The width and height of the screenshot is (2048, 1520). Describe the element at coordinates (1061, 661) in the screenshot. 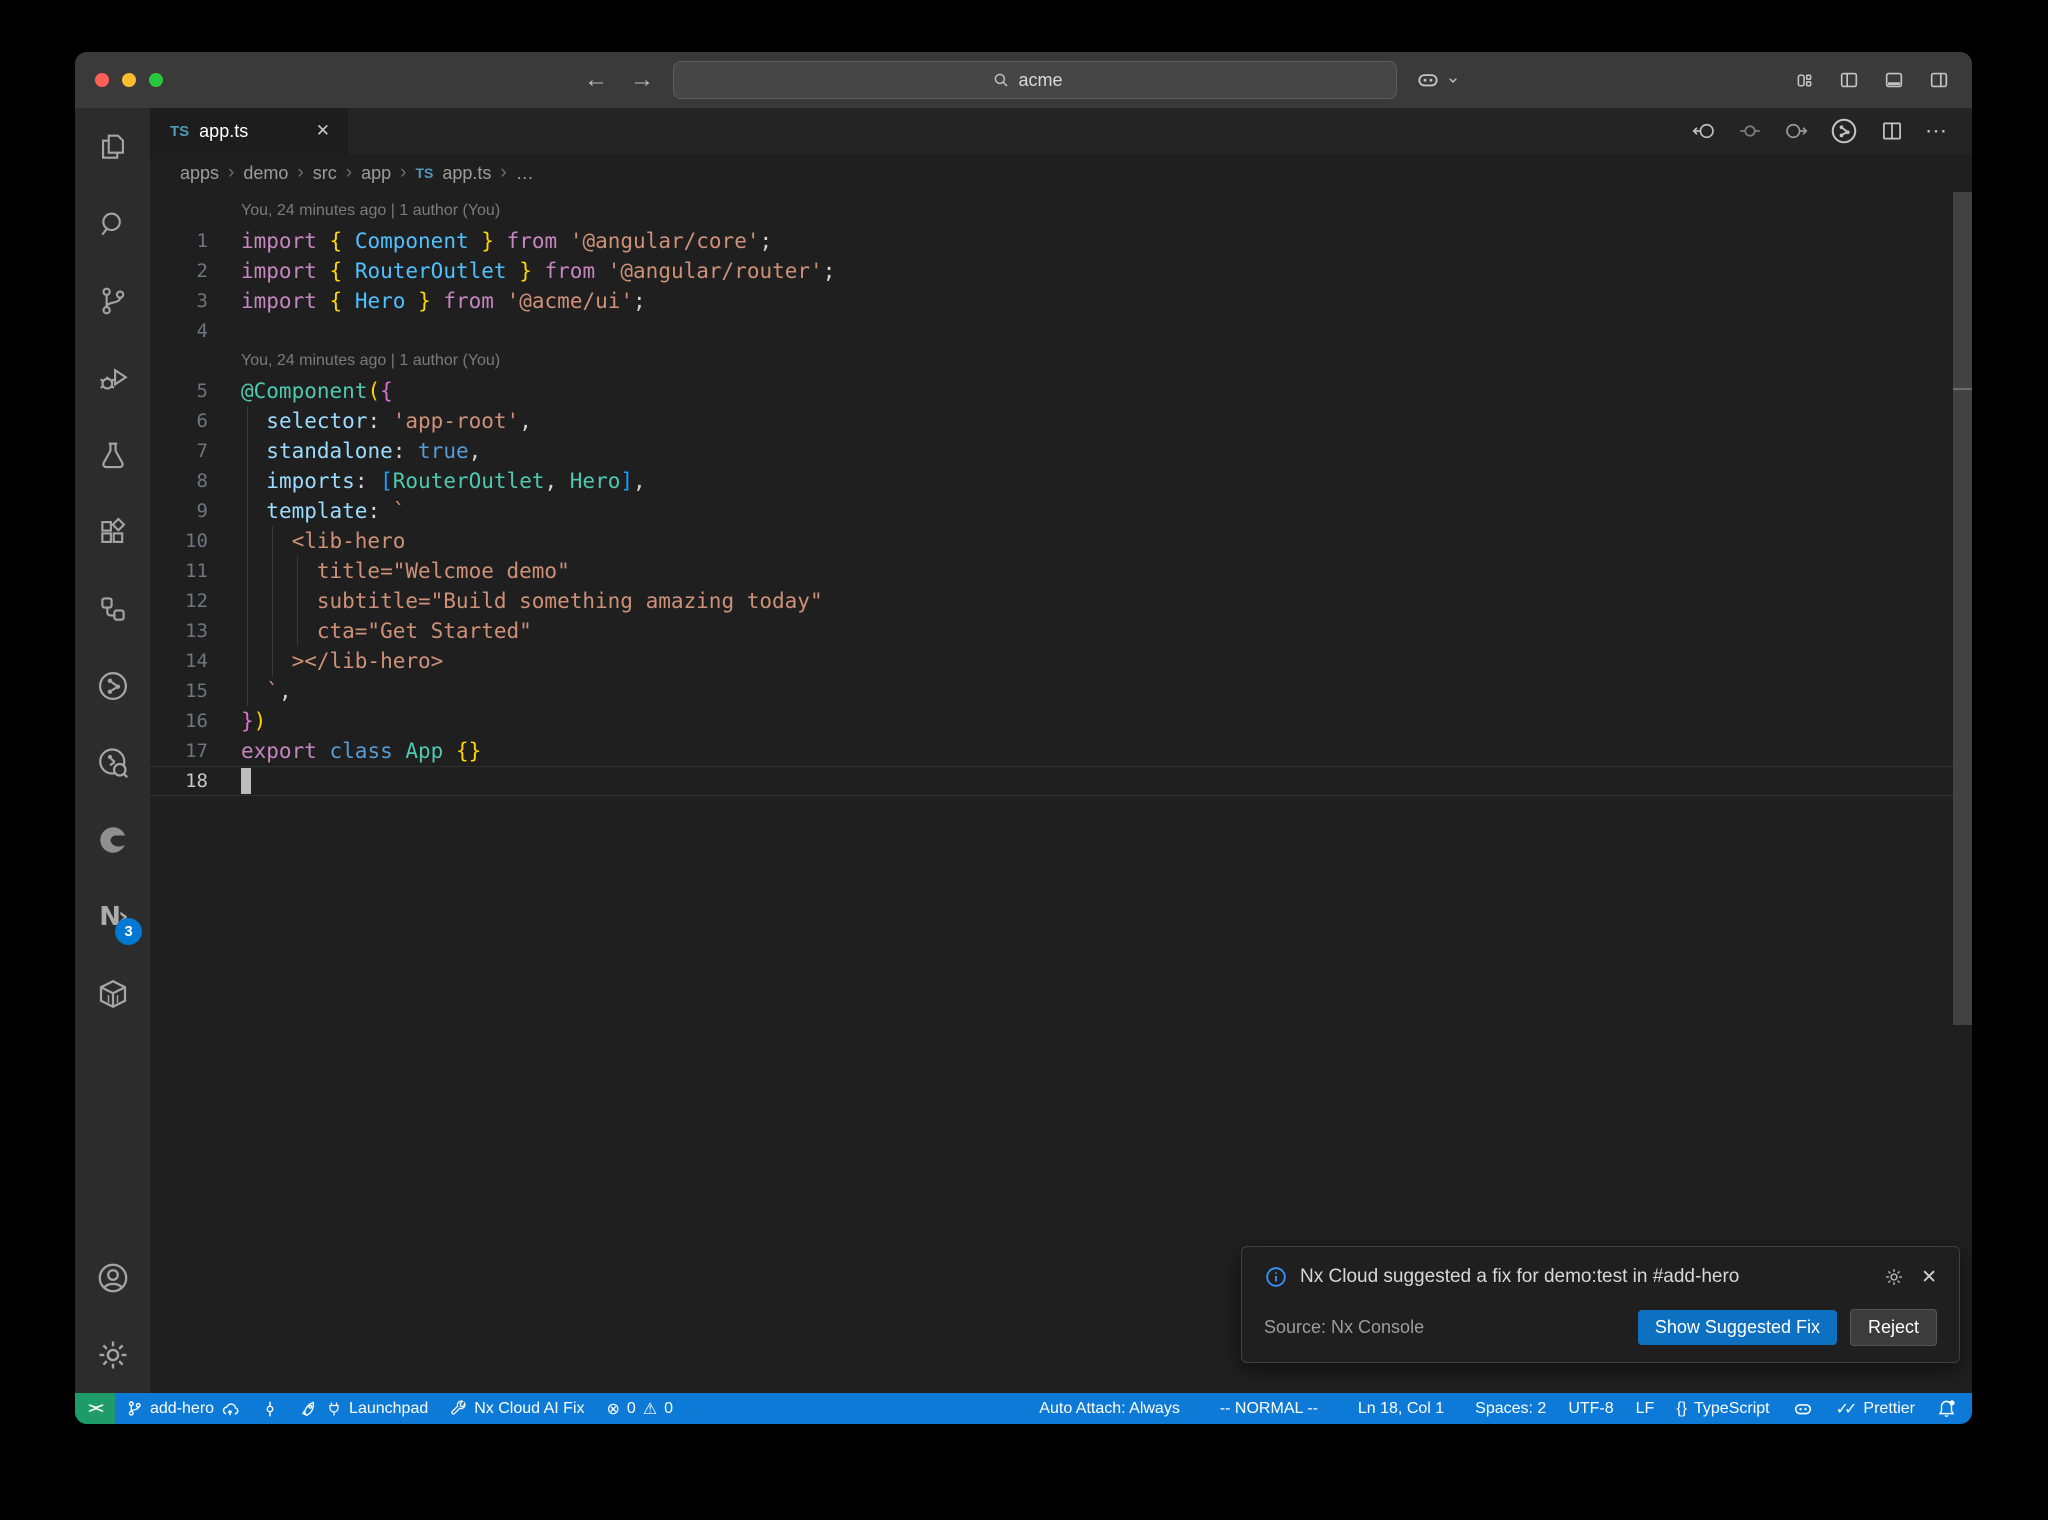

I see `code-line: 14 ></lib-hero>` at that location.